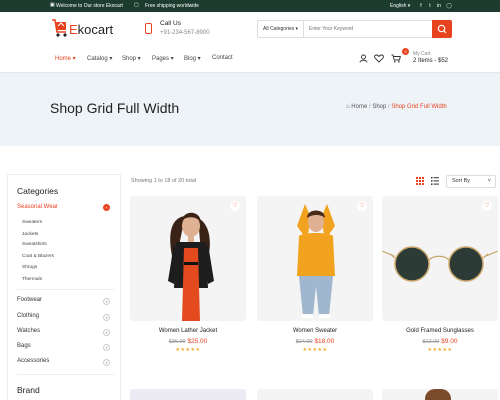 This screenshot has width=500, height=400. What do you see at coordinates (324, 341) in the screenshot?
I see `sale-price: $18.00` at bounding box center [324, 341].